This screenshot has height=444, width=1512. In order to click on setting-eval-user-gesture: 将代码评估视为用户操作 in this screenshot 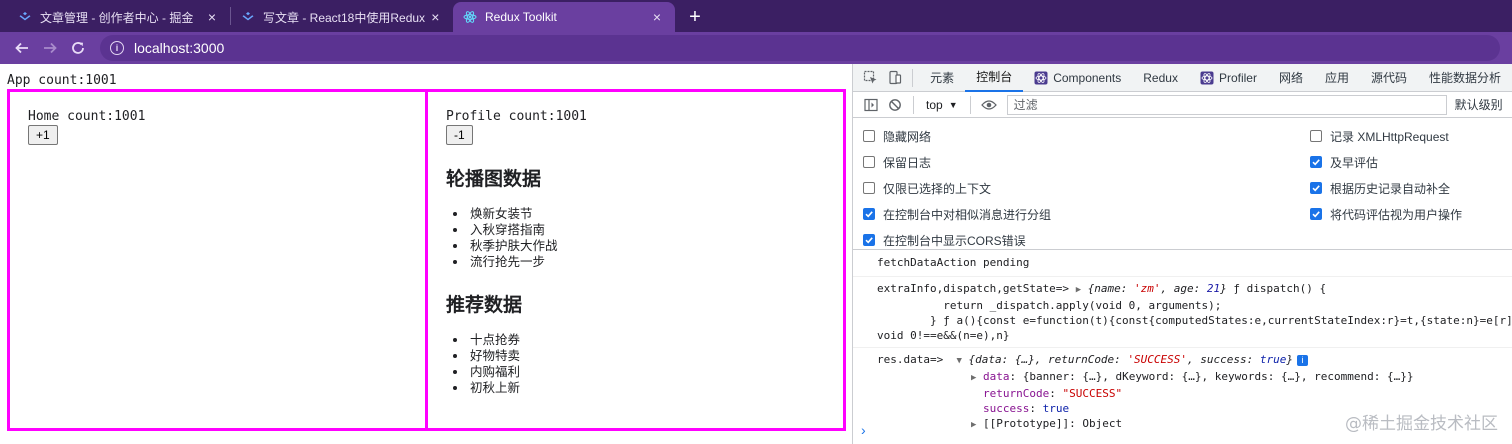, I will do `click(1386, 214)`.